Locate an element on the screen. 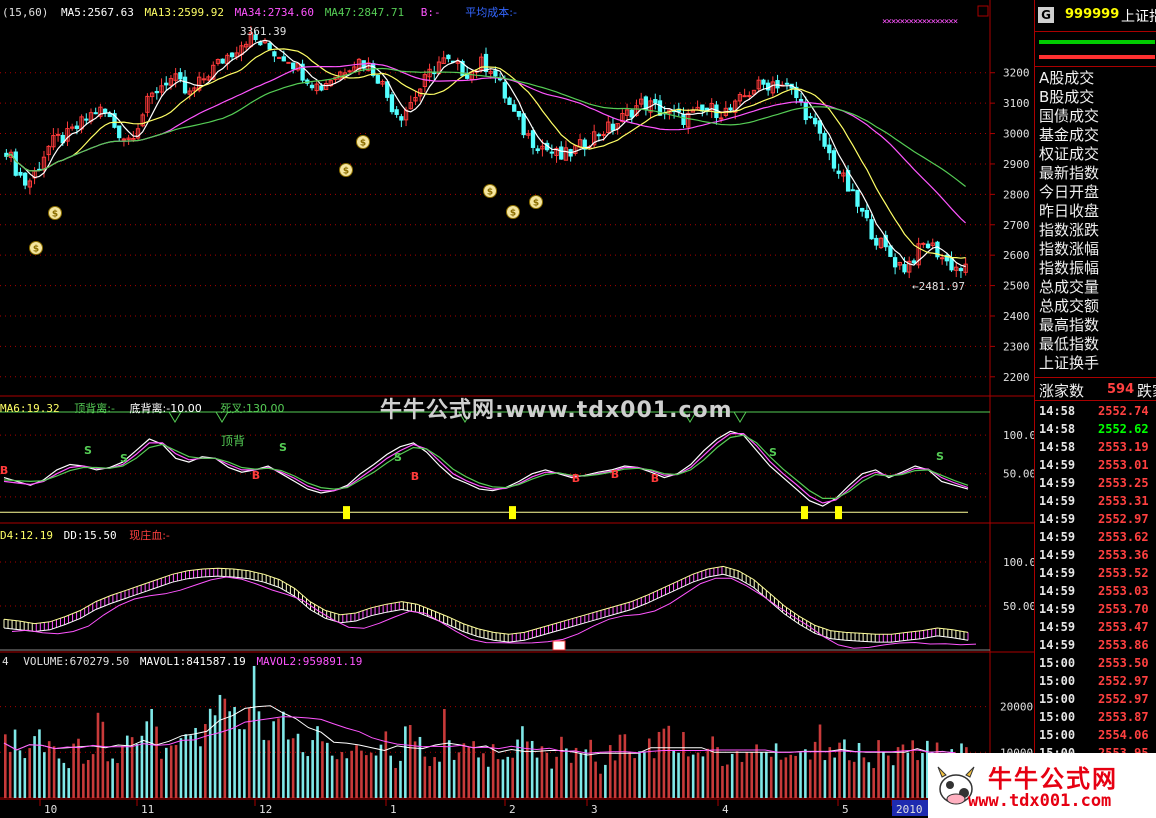 This screenshot has width=1156, height=818. dead-cross-marker is located at coordinates (175, 417).